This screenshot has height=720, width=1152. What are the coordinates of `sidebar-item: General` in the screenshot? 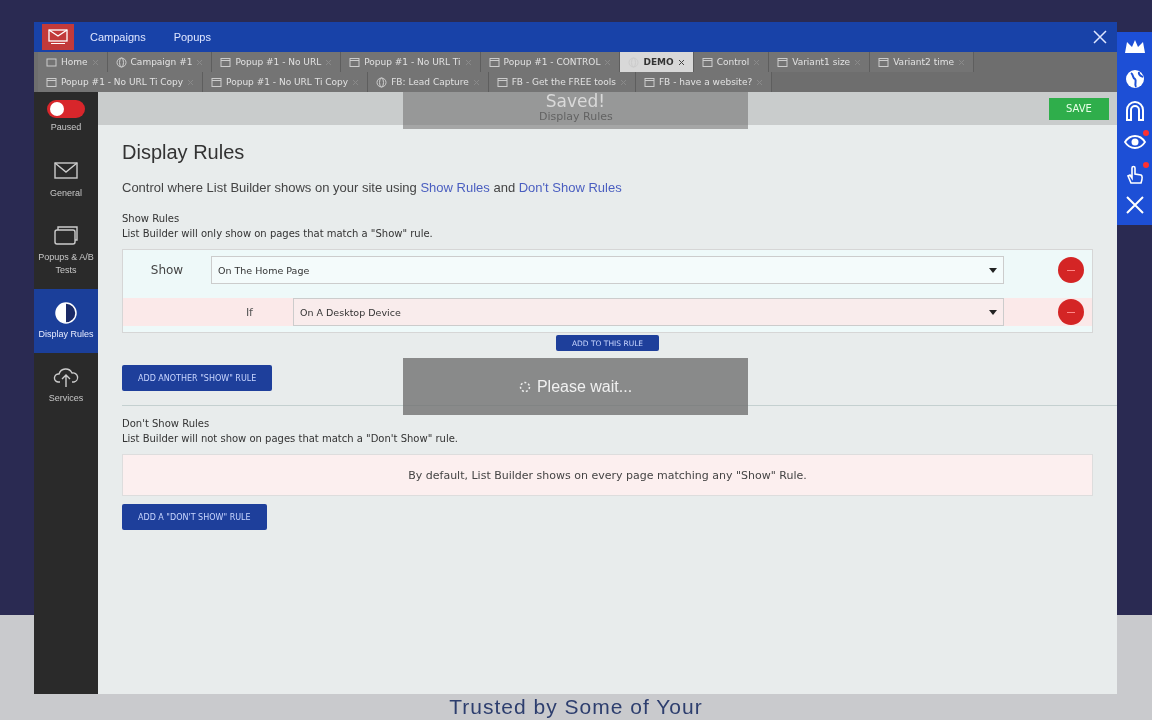 It's located at (66, 180).